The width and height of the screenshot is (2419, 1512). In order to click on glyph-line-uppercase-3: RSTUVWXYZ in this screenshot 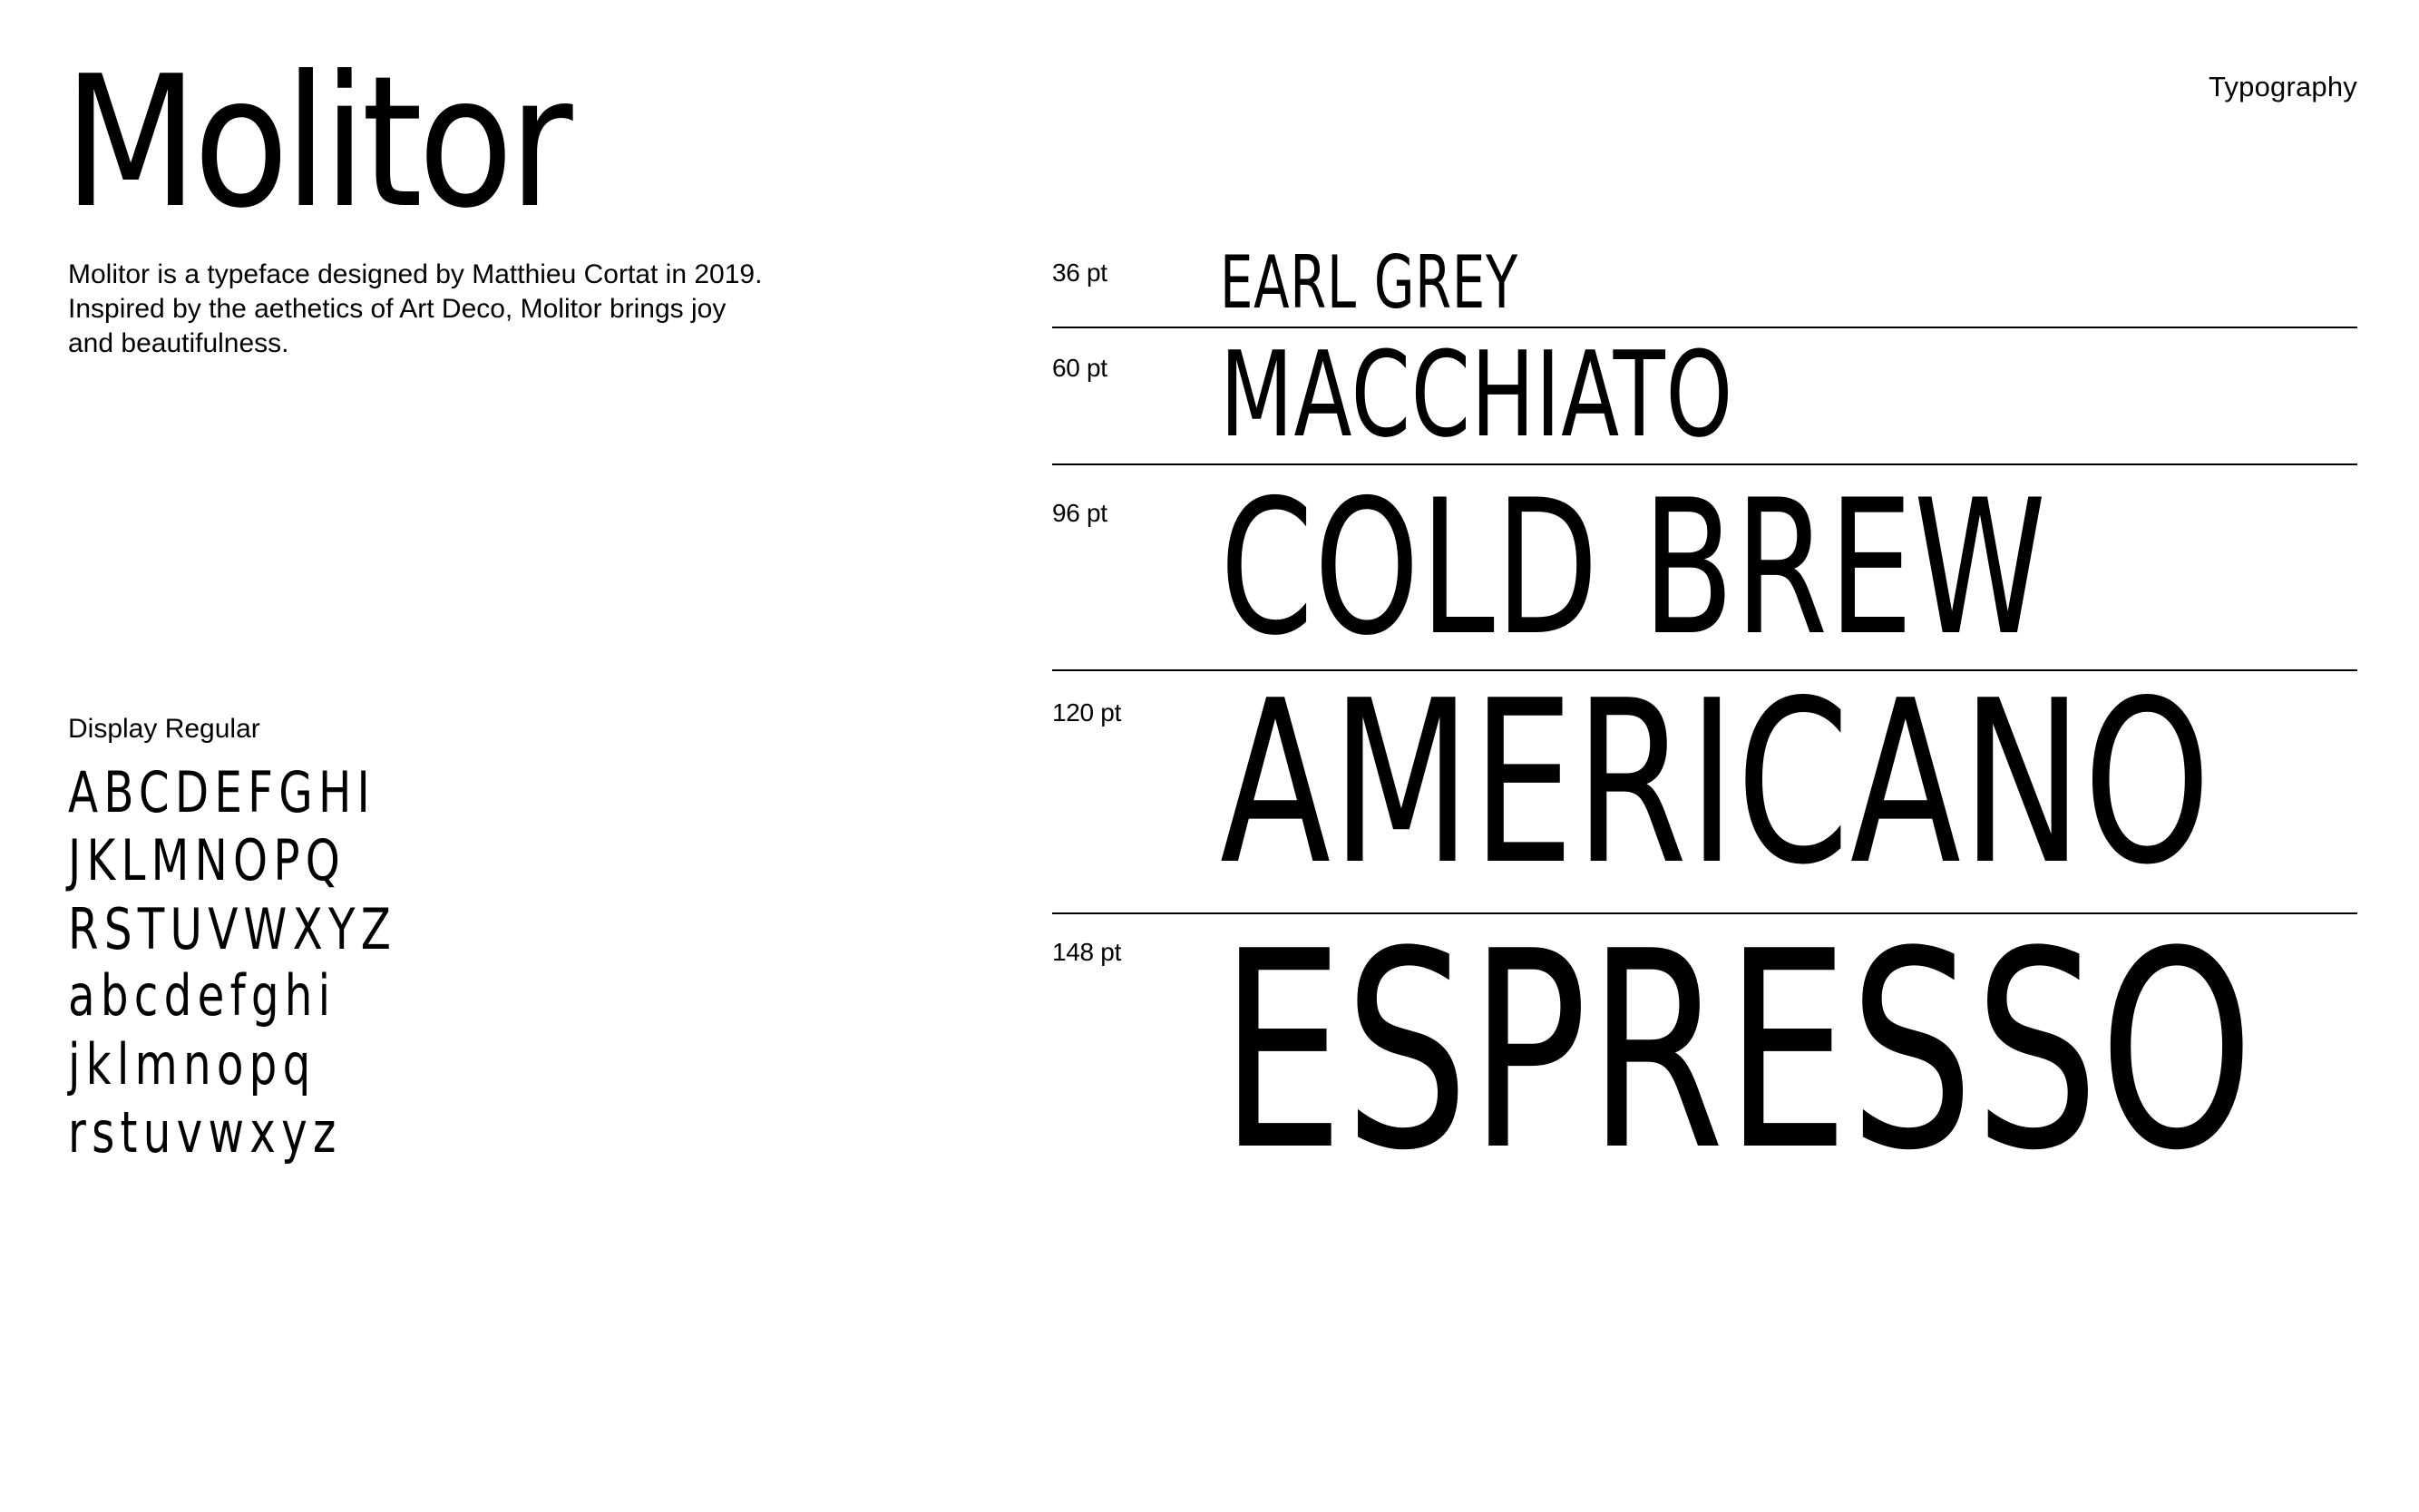, I will do `click(233, 929)`.